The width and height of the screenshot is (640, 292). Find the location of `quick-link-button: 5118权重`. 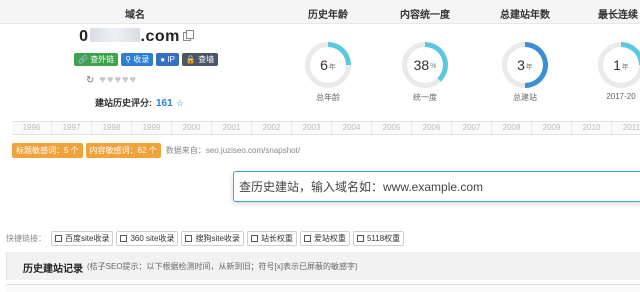

quick-link-button: 5118权重 is located at coordinates (378, 238).